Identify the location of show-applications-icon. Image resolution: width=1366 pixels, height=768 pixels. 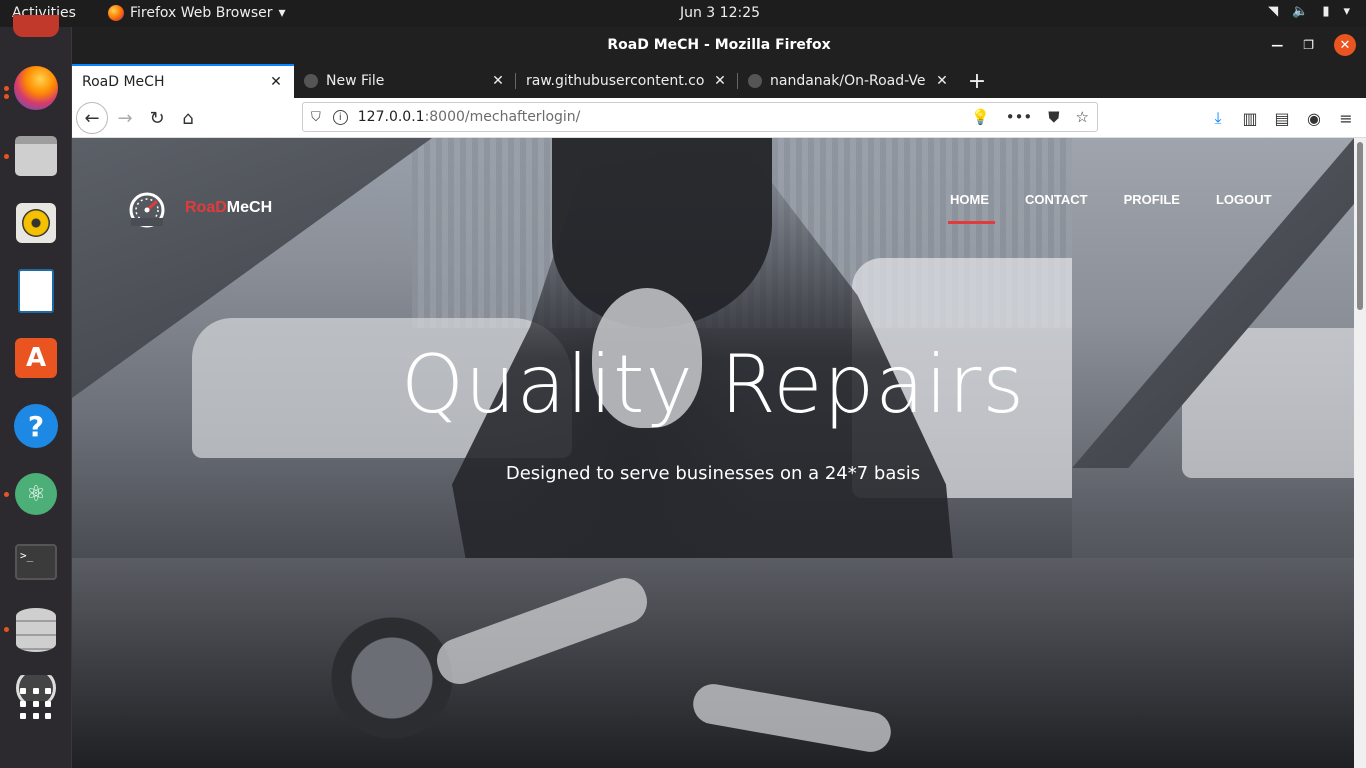
(36, 704).